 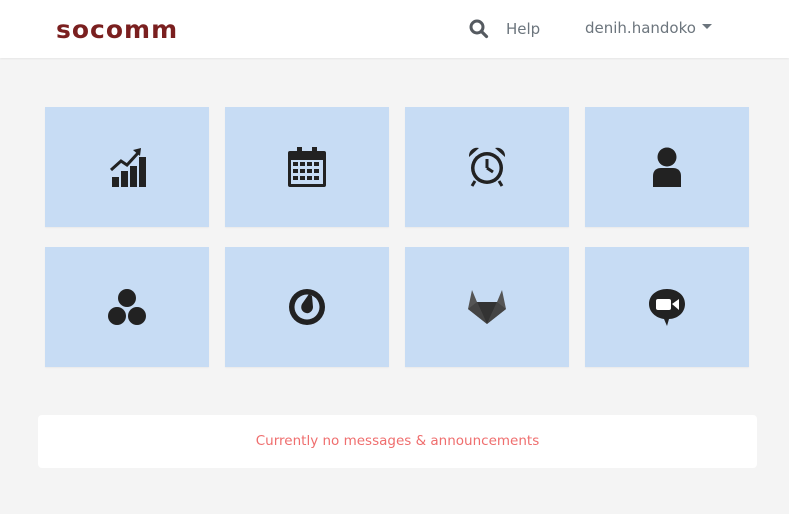 I want to click on circles-icon, so click(x=127, y=307).